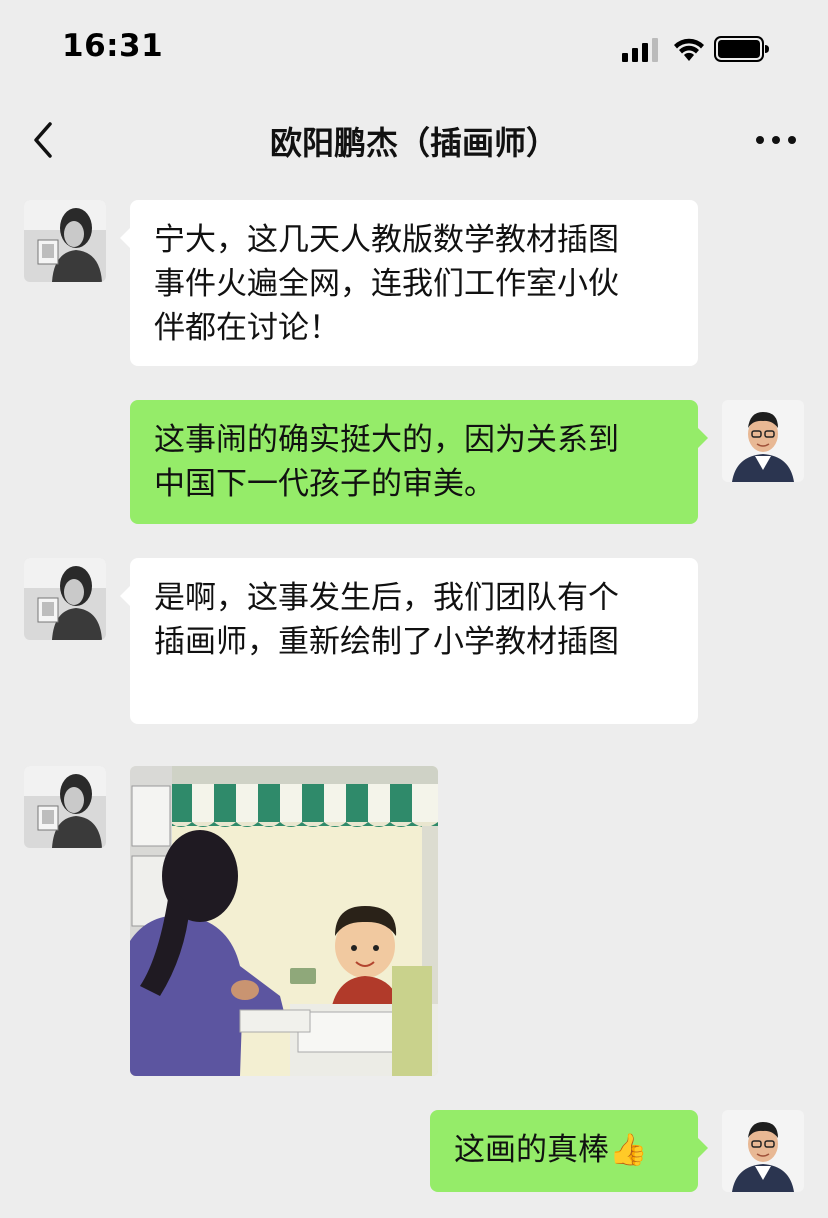 Image resolution: width=828 pixels, height=1218 pixels. What do you see at coordinates (113, 46) in the screenshot?
I see `status-time: 16:31` at bounding box center [113, 46].